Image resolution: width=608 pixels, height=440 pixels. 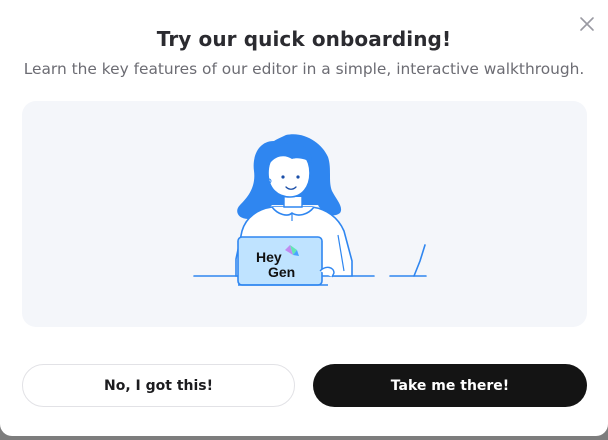 What do you see at coordinates (310, 210) in the screenshot?
I see `onboarding-illustration: Hey Gen` at bounding box center [310, 210].